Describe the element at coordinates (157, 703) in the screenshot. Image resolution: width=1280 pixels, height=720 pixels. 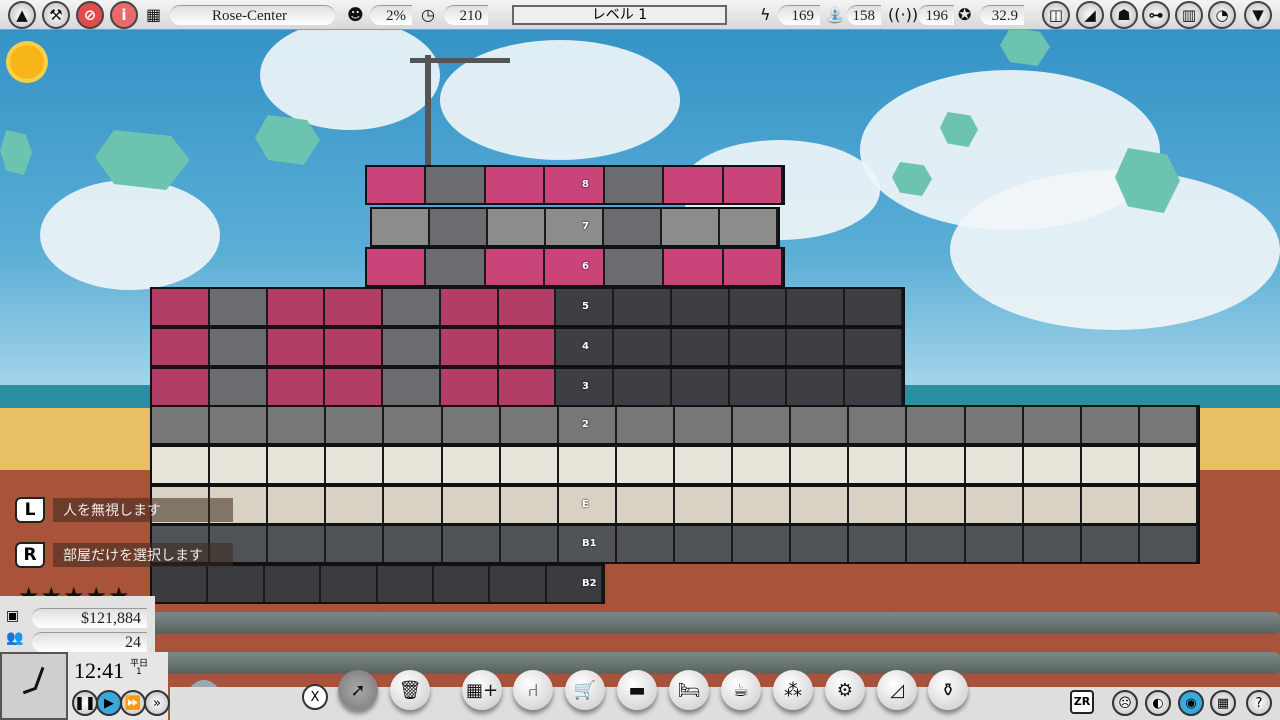
I see `fastest-button: »` at that location.